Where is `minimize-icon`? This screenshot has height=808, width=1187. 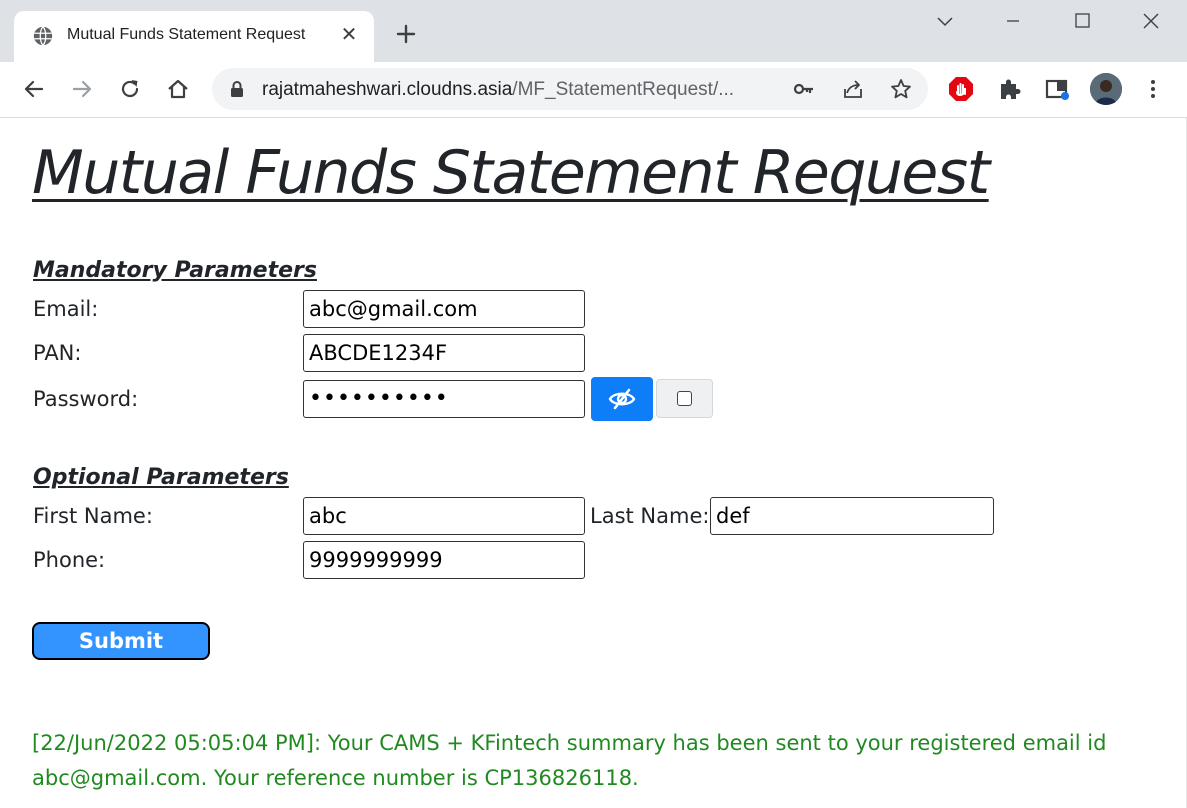 minimize-icon is located at coordinates (1013, 21).